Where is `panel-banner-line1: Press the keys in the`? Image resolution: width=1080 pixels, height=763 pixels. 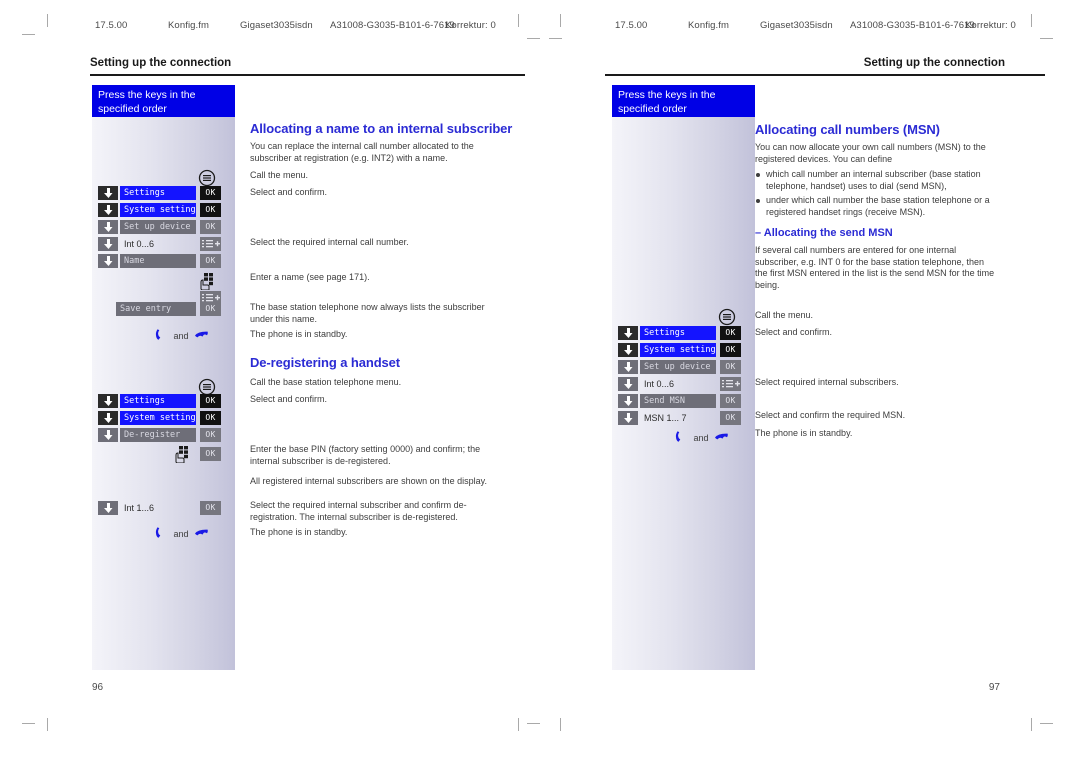 panel-banner-line1: Press the keys in the is located at coordinates (667, 95).